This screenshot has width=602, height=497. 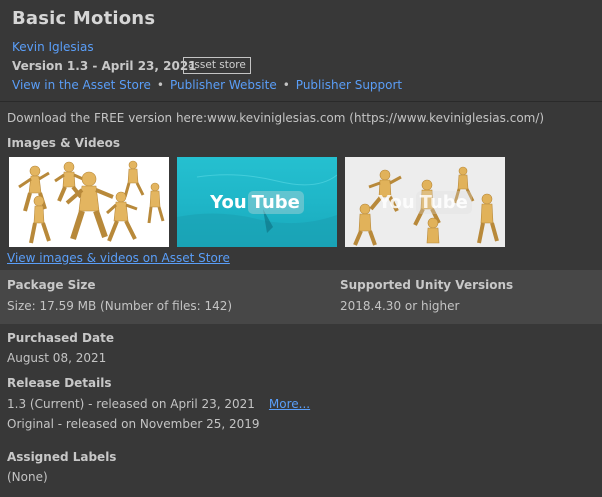 I want to click on character-poses-image, so click(x=91, y=202).